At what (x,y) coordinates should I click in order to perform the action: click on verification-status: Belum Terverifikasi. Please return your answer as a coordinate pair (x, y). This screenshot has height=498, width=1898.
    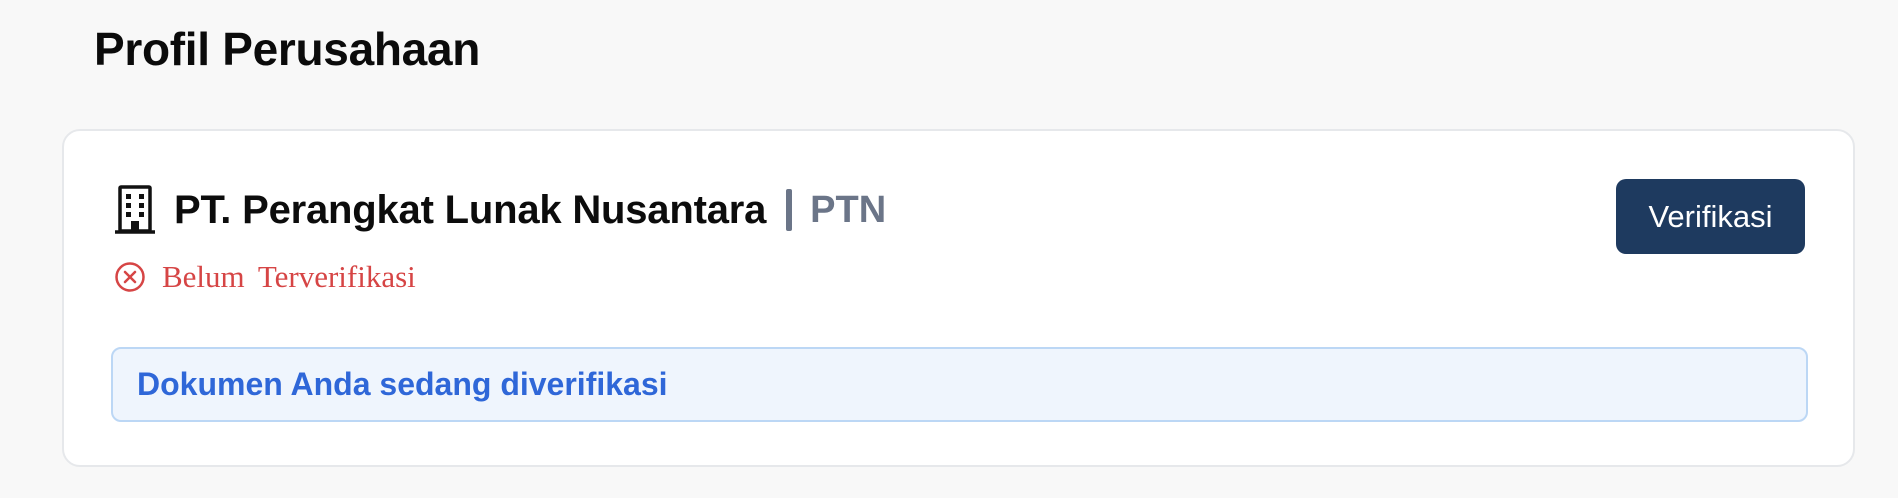
    Looking at the image, I should click on (265, 277).